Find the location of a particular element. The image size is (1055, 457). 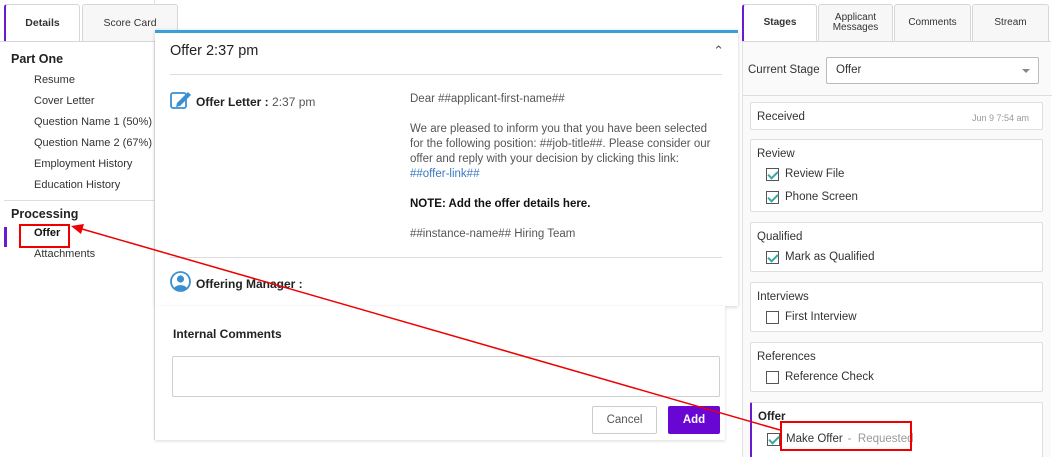

left-tabbar: Details Score Card is located at coordinates (91, 22).